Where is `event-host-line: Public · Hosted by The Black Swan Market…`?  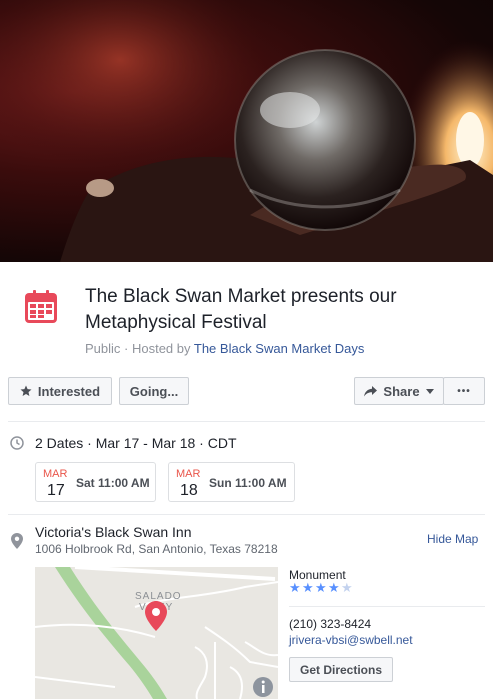 event-host-line: Public · Hosted by The Black Swan Market… is located at coordinates (224, 348).